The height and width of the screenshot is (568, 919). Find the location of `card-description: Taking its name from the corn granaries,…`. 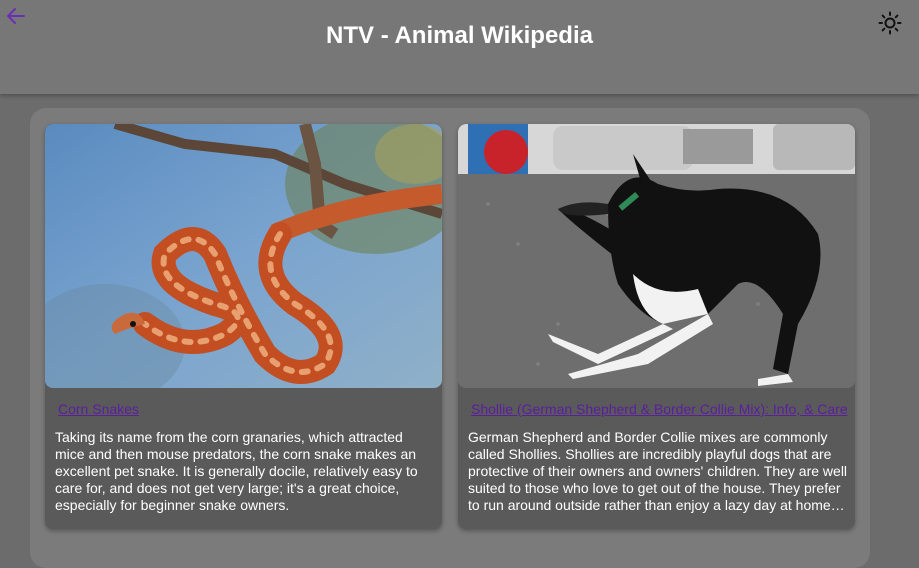

card-description: Taking its name from the corn granaries,… is located at coordinates (236, 471).